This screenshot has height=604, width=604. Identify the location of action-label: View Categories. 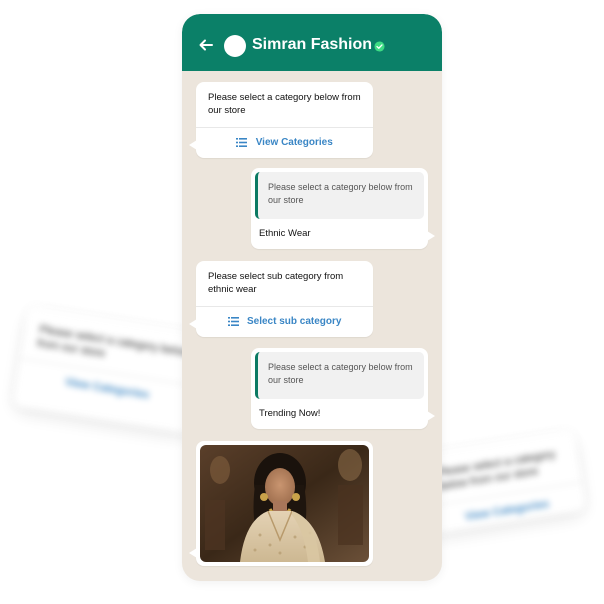
(294, 142).